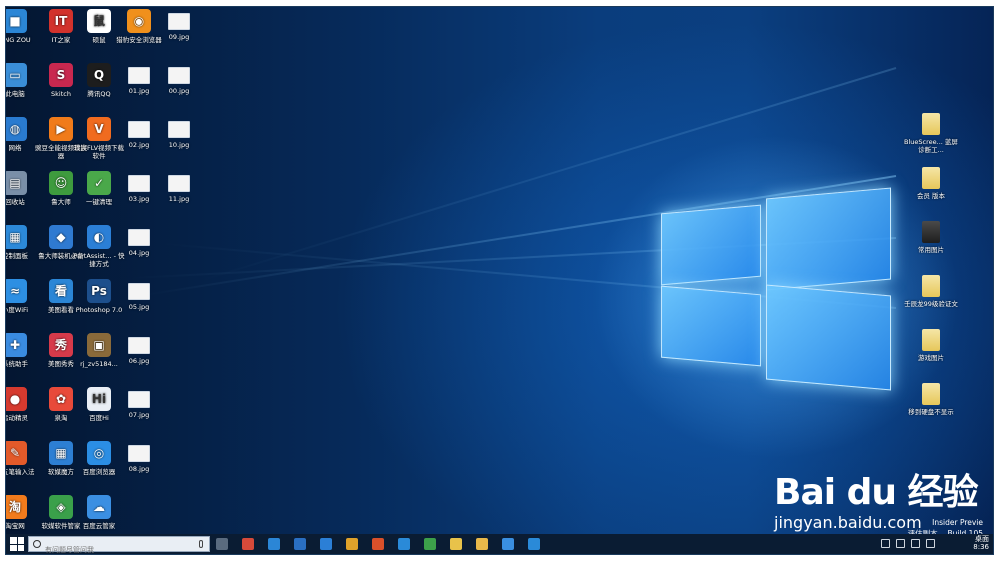 The height and width of the screenshot is (561, 1000). I want to click on desktop-folder: 常用图片, so click(931, 237).